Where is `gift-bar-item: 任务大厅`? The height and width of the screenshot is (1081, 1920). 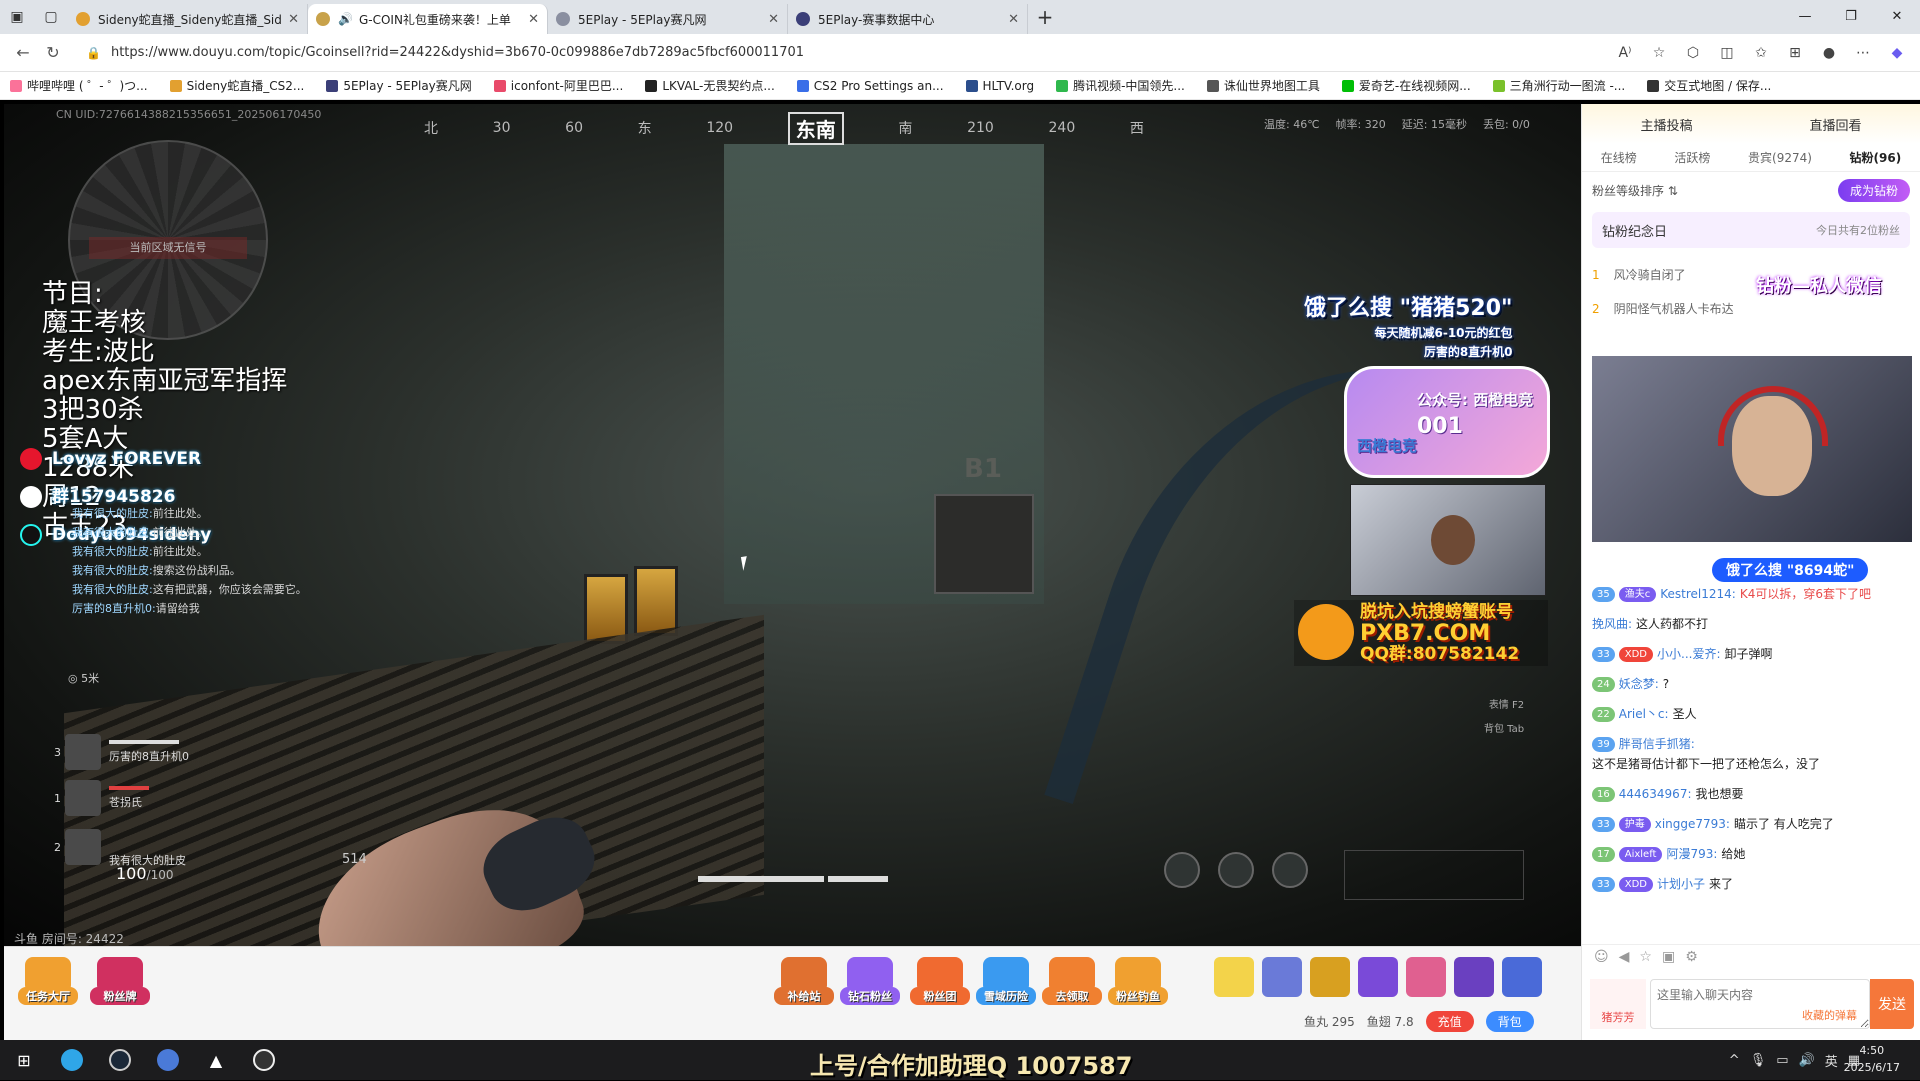 gift-bar-item: 任务大厅 is located at coordinates (48, 981).